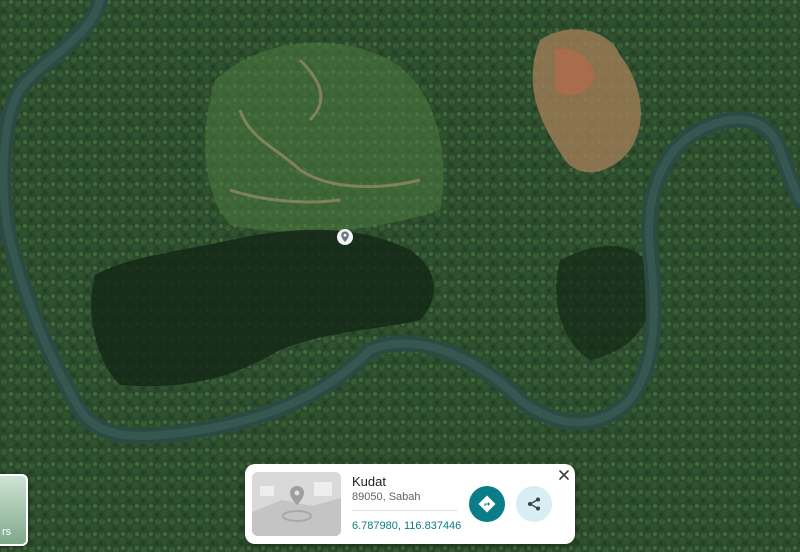 The image size is (800, 552). What do you see at coordinates (406, 526) in the screenshot?
I see `place-coordinates: 6.787980, 116.837446` at bounding box center [406, 526].